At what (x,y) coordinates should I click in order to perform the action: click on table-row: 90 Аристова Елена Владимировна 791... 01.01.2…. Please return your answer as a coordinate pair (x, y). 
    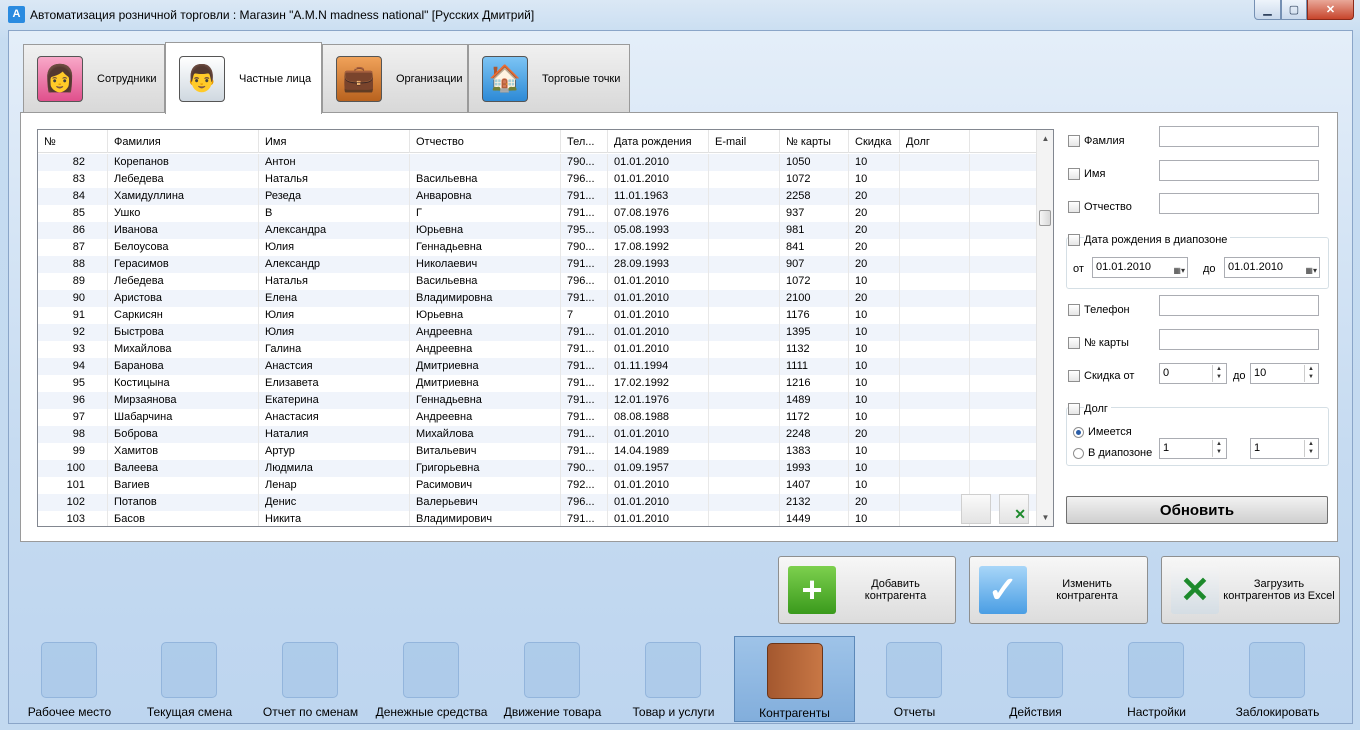
    Looking at the image, I should click on (538, 298).